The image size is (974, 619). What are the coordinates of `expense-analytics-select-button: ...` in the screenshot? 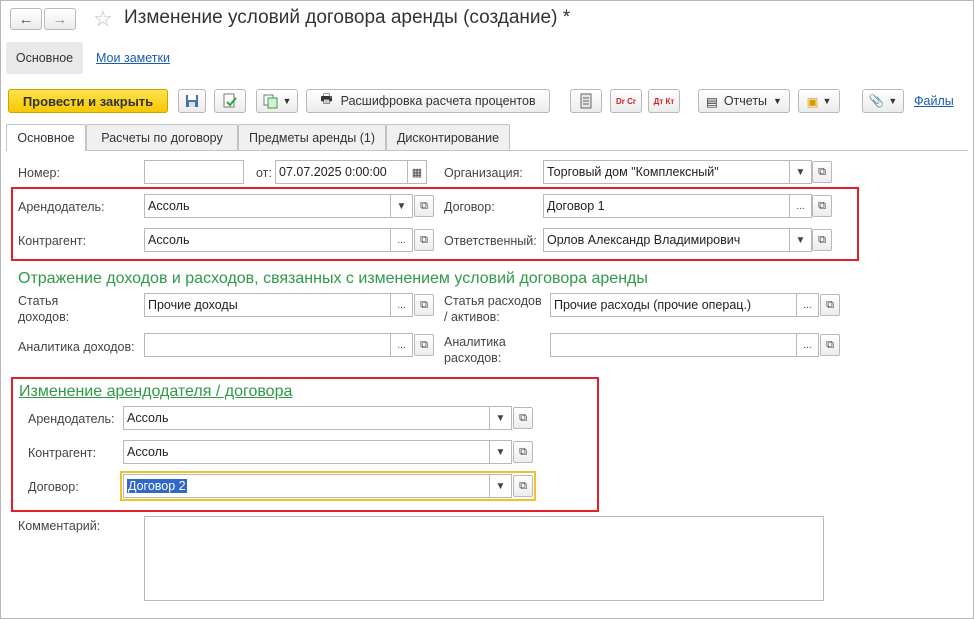 It's located at (808, 345).